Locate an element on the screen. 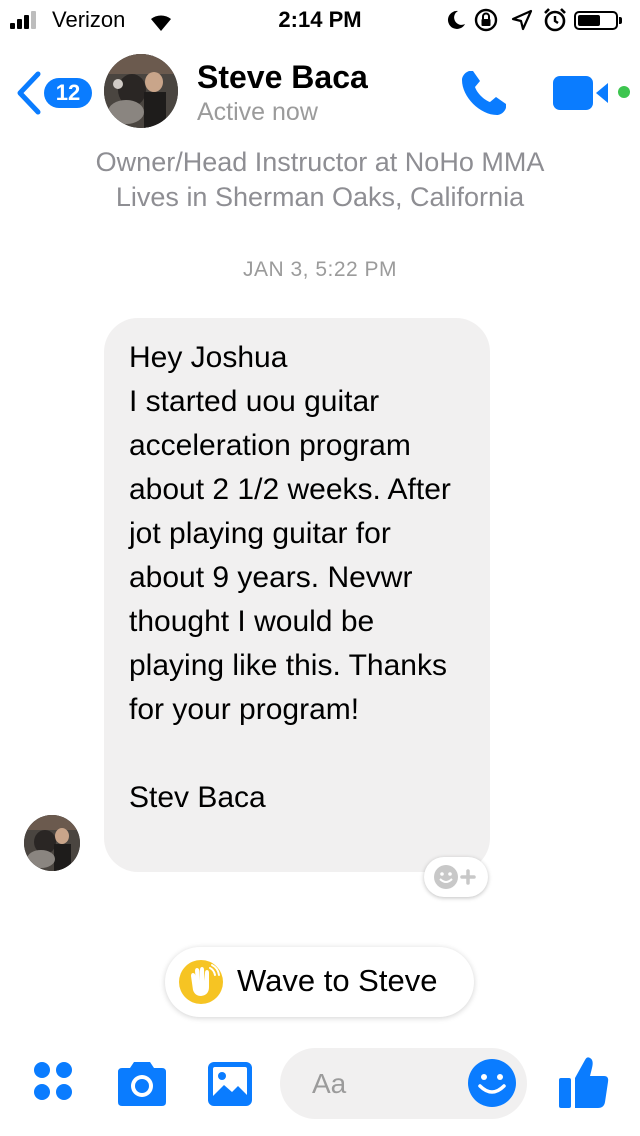 This screenshot has height=1136, width=640. video-camera-icon is located at coordinates (583, 93).